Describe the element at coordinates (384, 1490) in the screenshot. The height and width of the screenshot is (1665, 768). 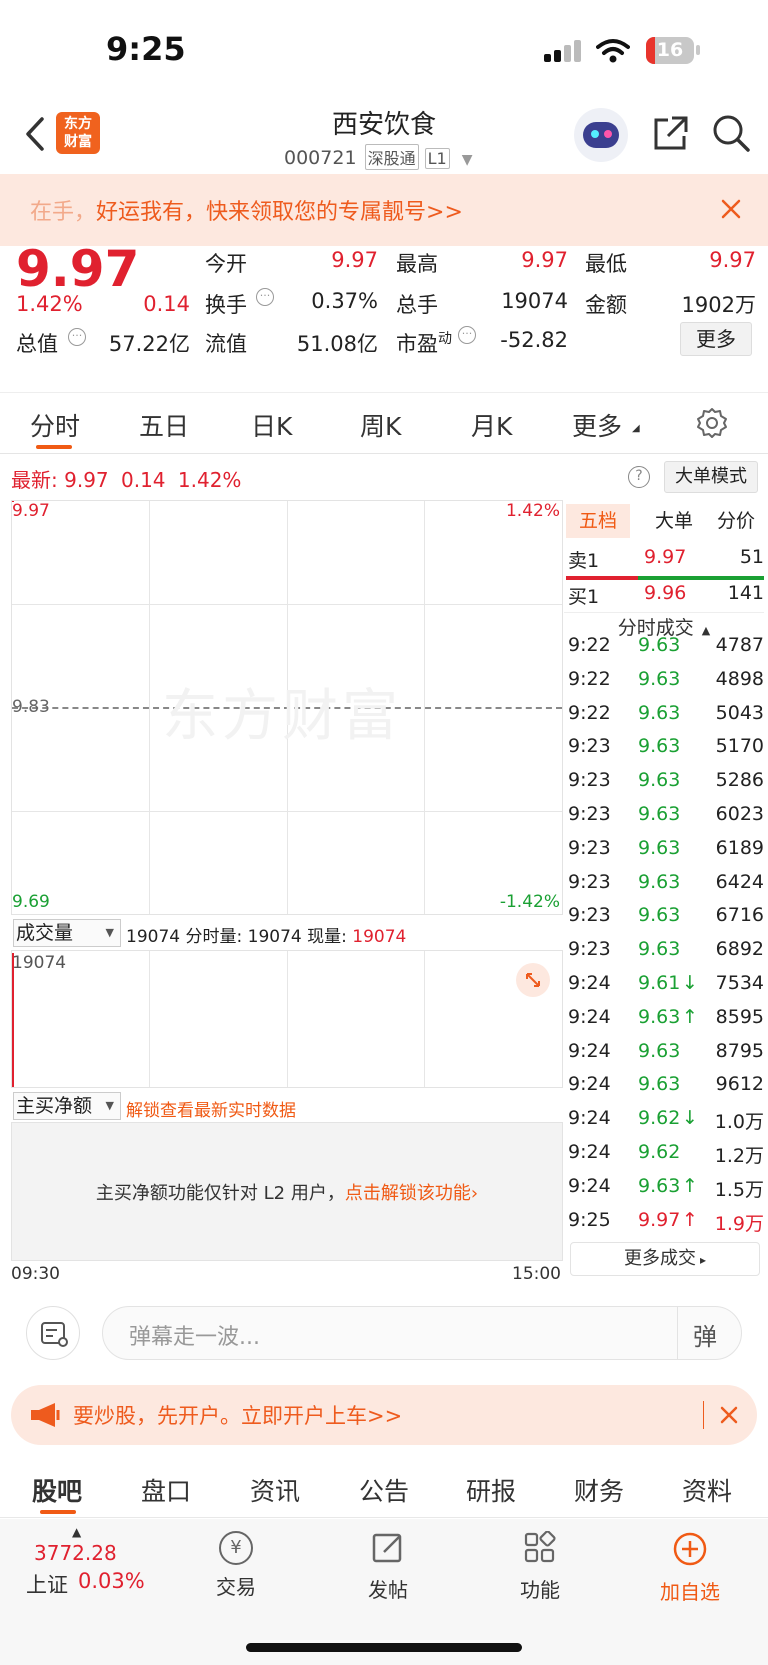
I see `tab-announcements: 公告` at that location.